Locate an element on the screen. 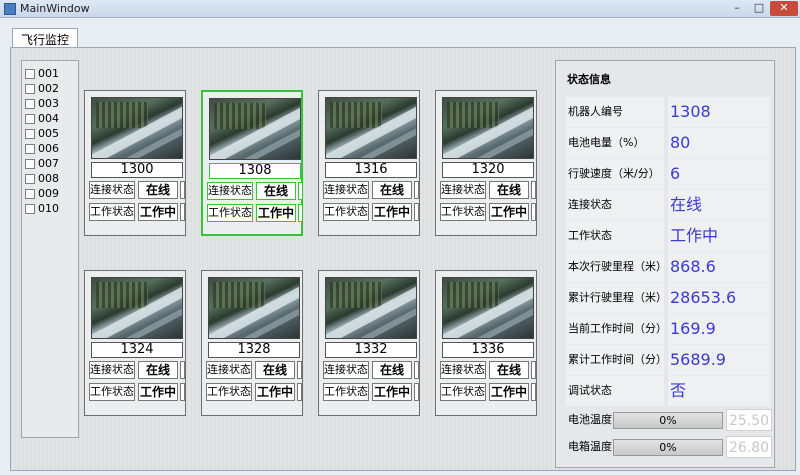 The image size is (800, 475). info-row-robot-id: 机器人编号 1308 is located at coordinates (670, 112).